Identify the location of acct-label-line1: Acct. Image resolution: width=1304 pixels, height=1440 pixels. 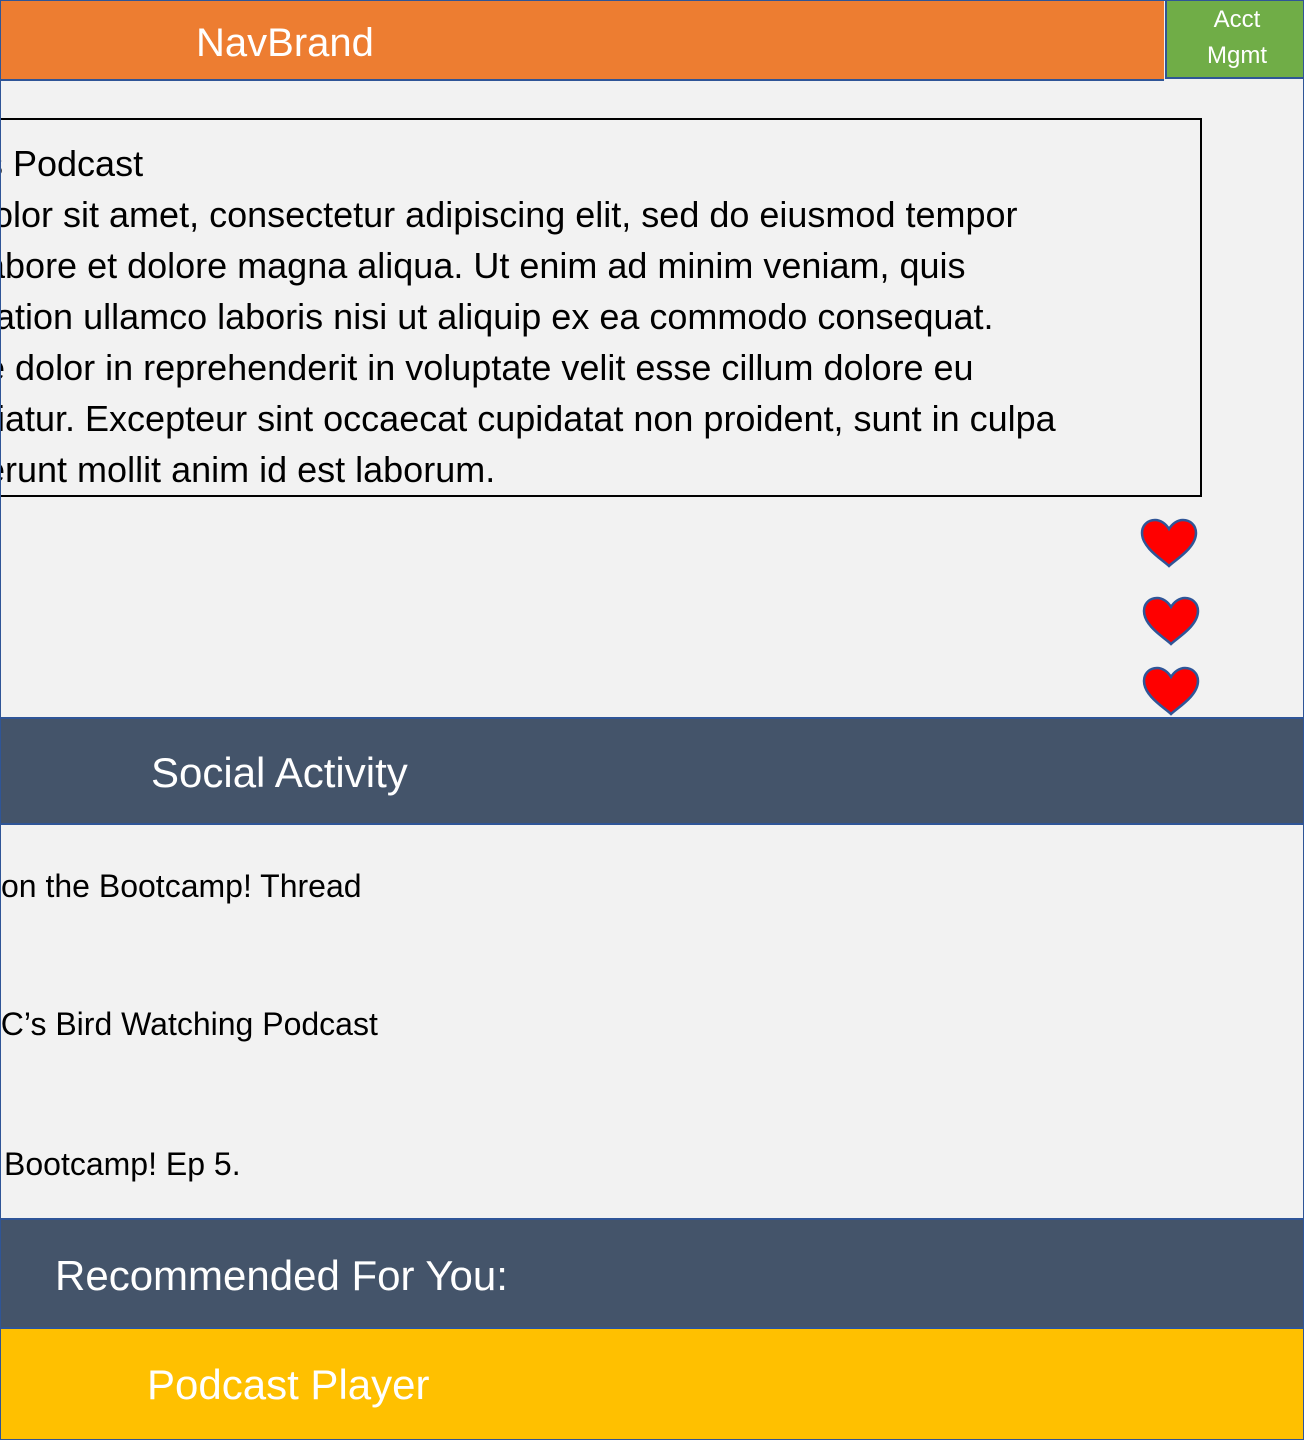
(1237, 19).